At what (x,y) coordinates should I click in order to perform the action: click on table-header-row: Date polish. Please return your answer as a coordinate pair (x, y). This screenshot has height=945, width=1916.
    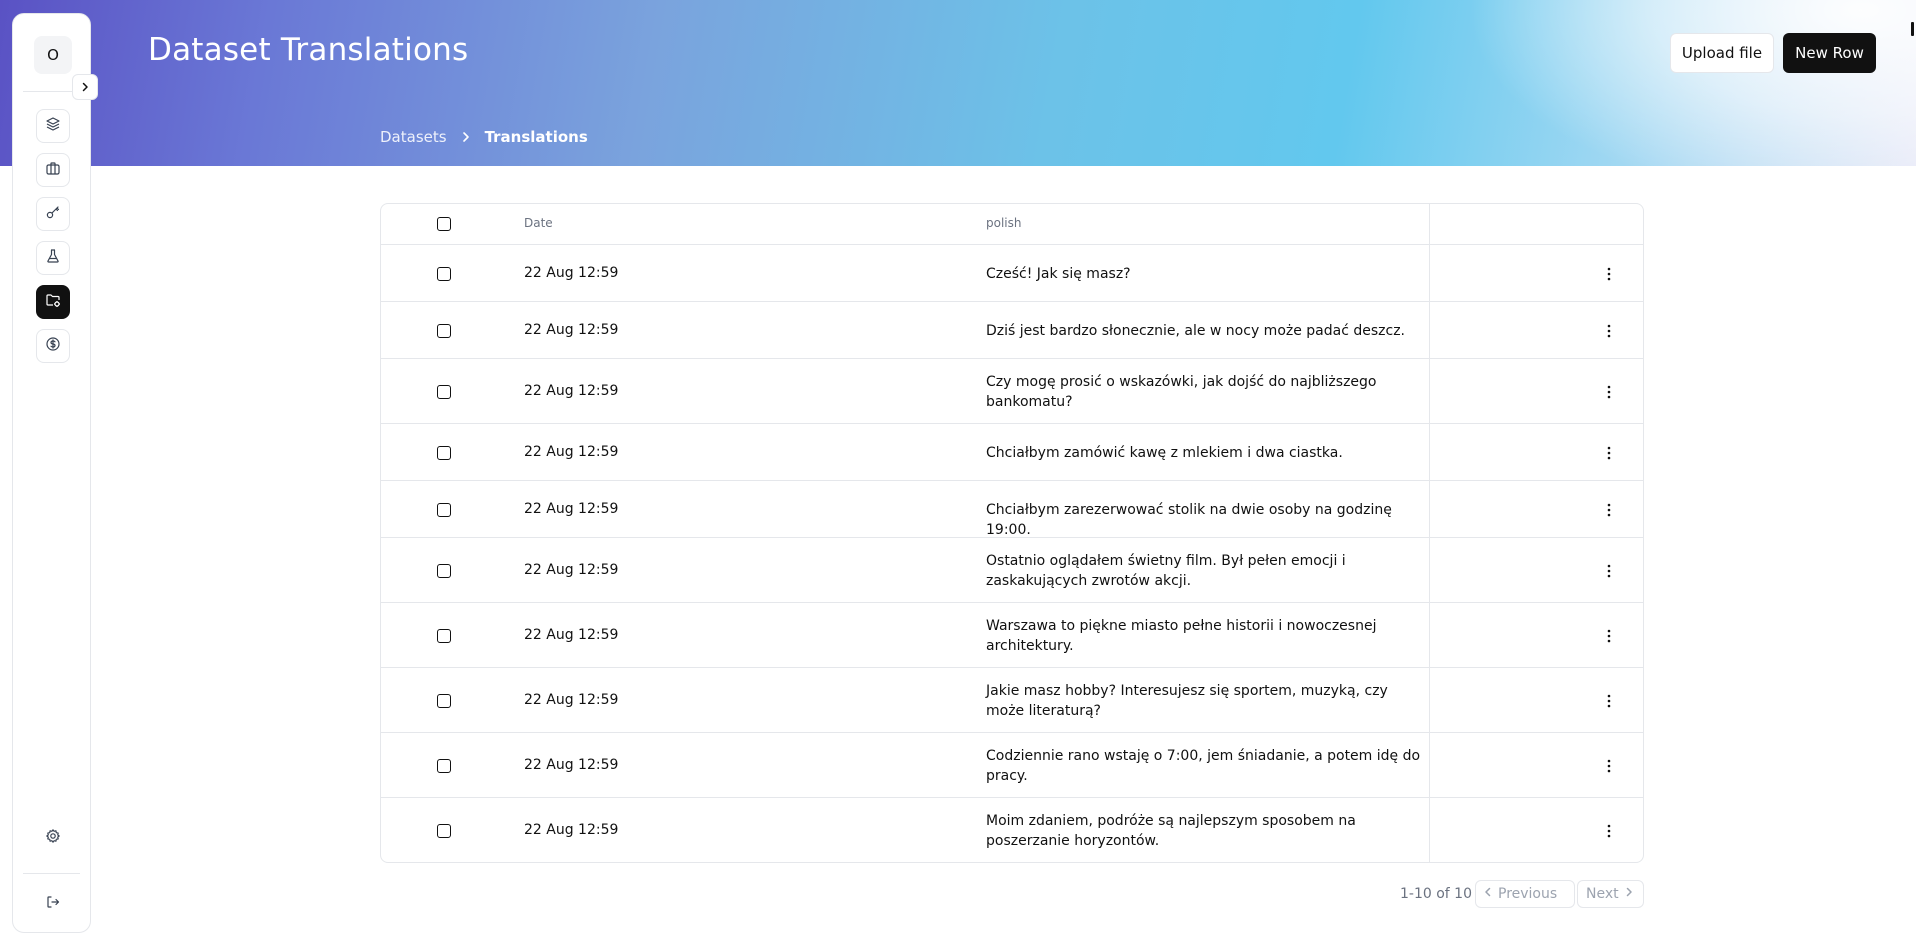
    Looking at the image, I should click on (1012, 224).